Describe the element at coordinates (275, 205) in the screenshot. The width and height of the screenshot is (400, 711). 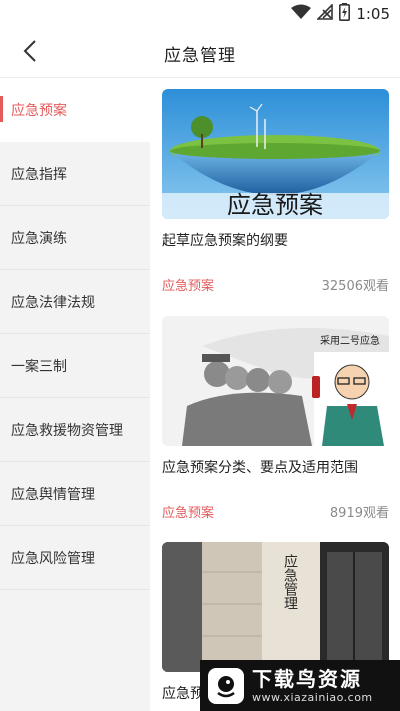
I see `thumbnail-caption: 应急预案` at that location.